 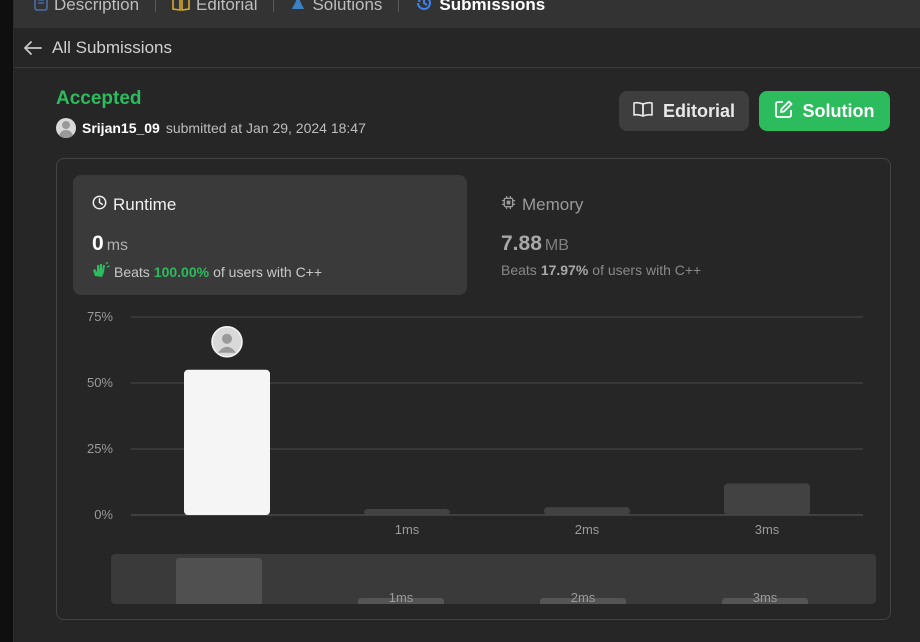 I want to click on tab-editorial: Editorial, so click(x=214, y=7).